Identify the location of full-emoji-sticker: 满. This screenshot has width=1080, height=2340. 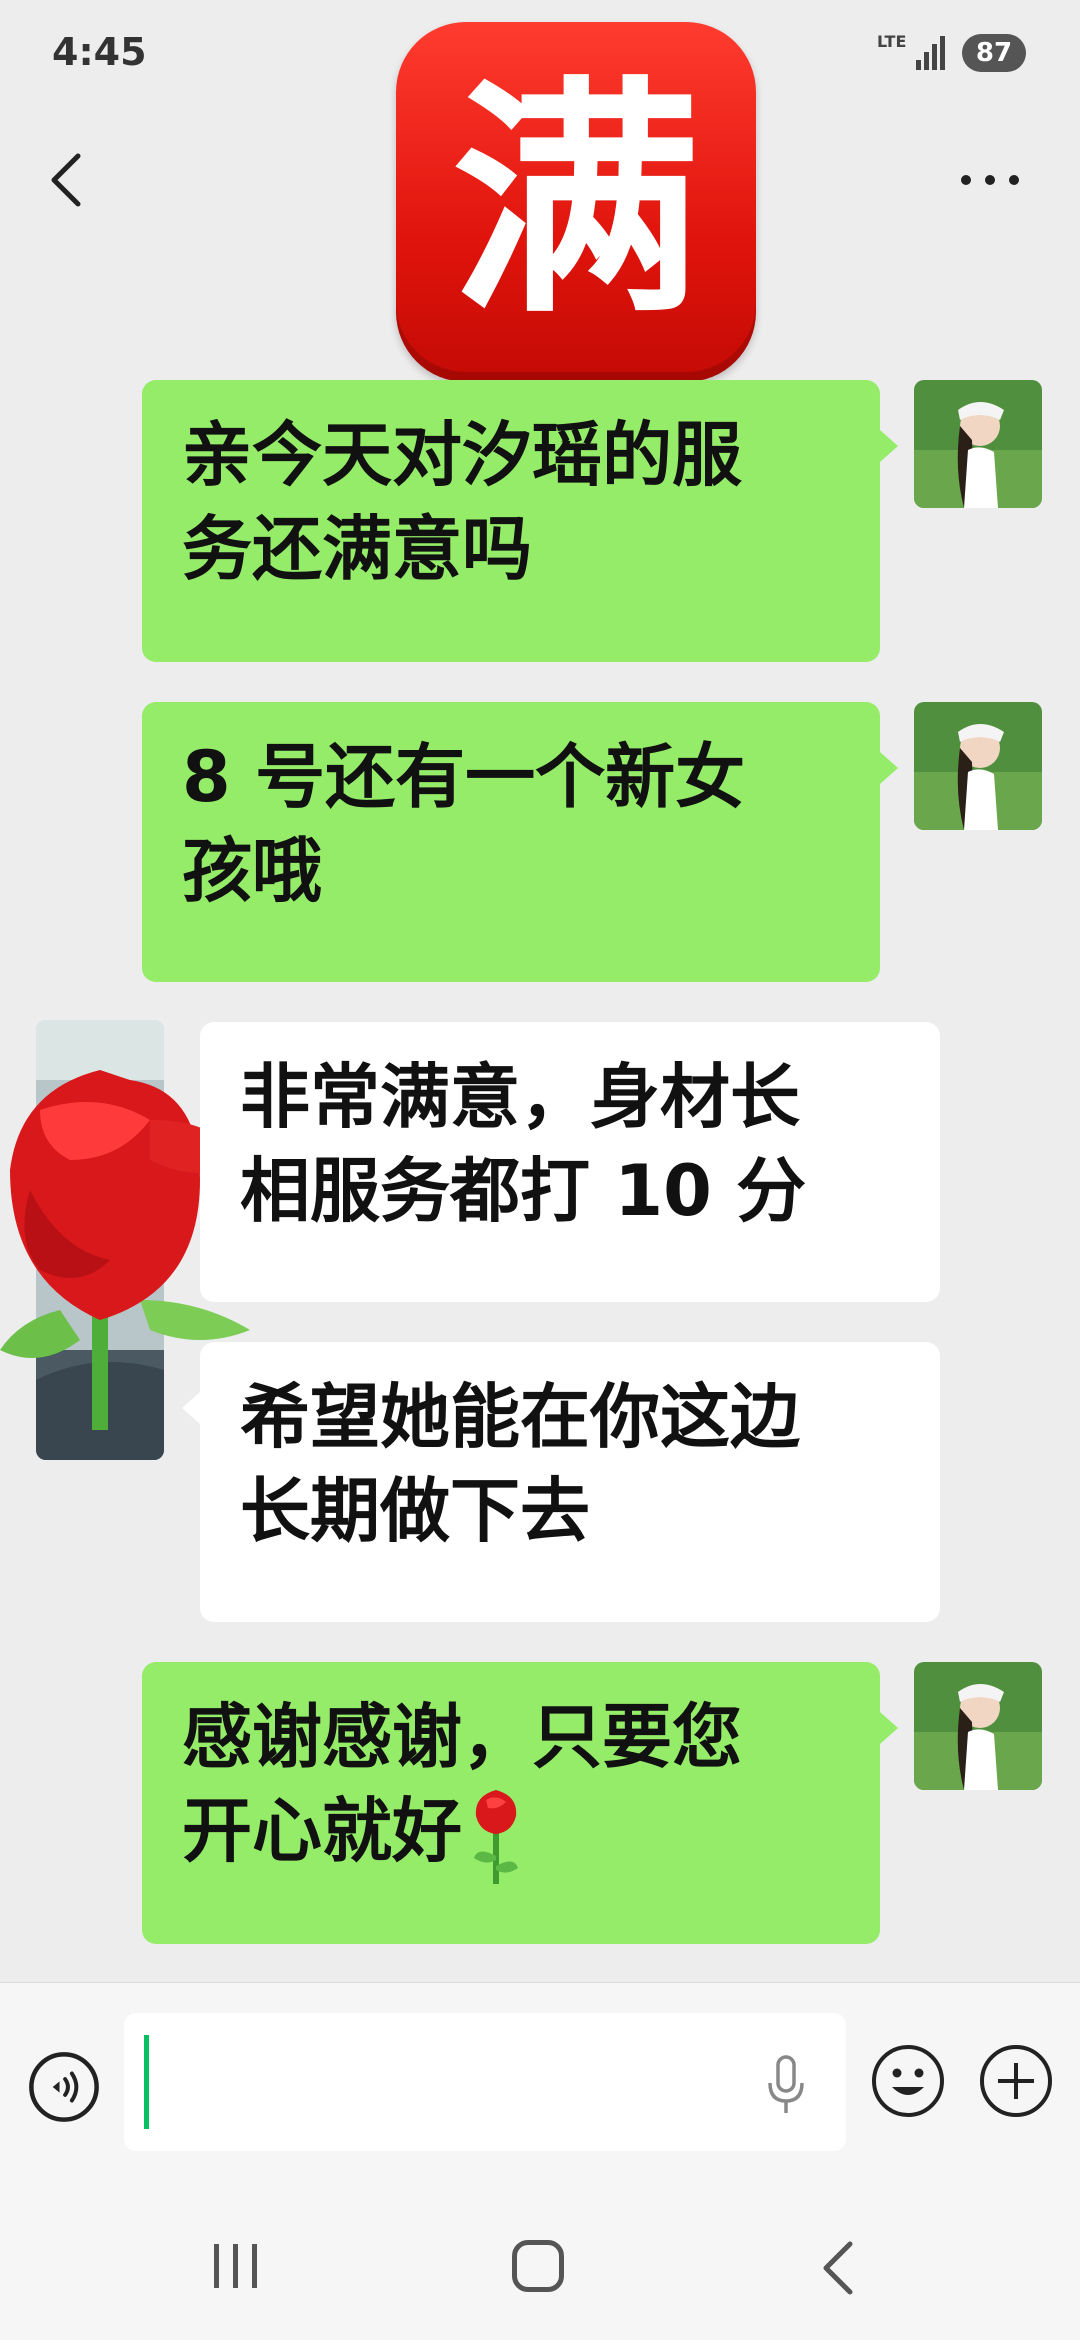
(576, 202).